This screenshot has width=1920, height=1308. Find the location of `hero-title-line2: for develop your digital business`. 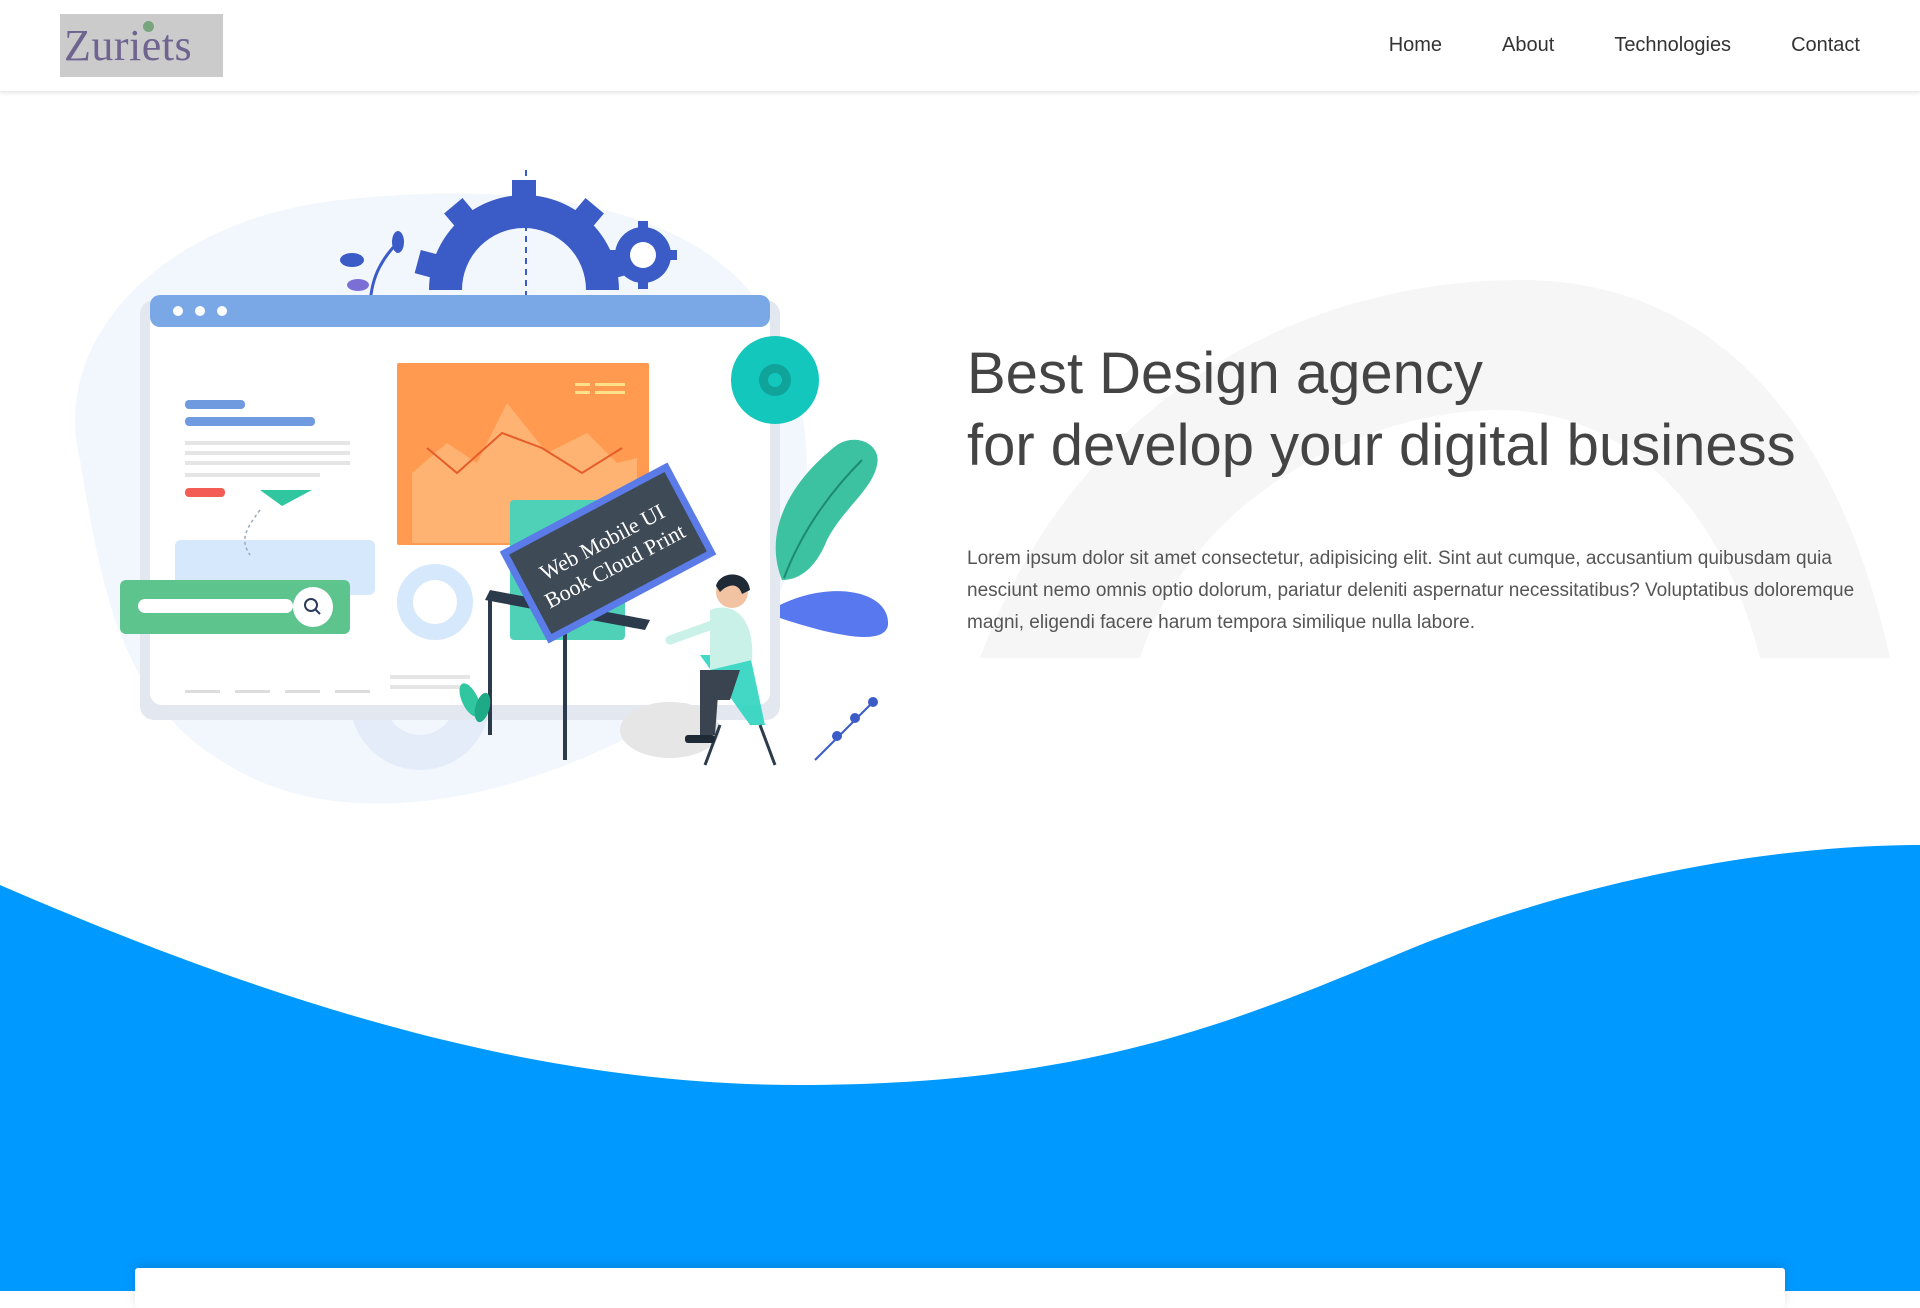

hero-title-line2: for develop your digital business is located at coordinates (1381, 445).